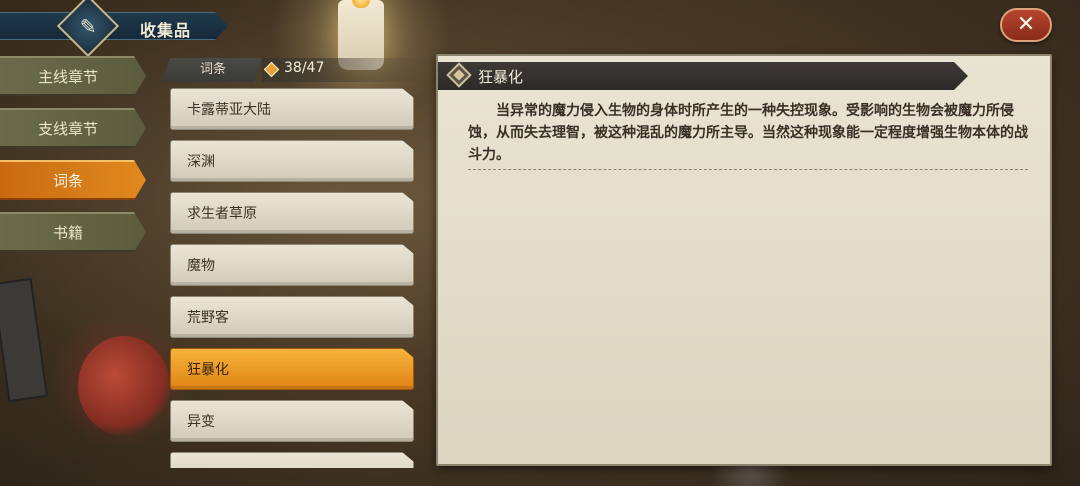 This screenshot has width=1080, height=486. Describe the element at coordinates (124, 386) in the screenshot. I see `flower-decoration` at that location.